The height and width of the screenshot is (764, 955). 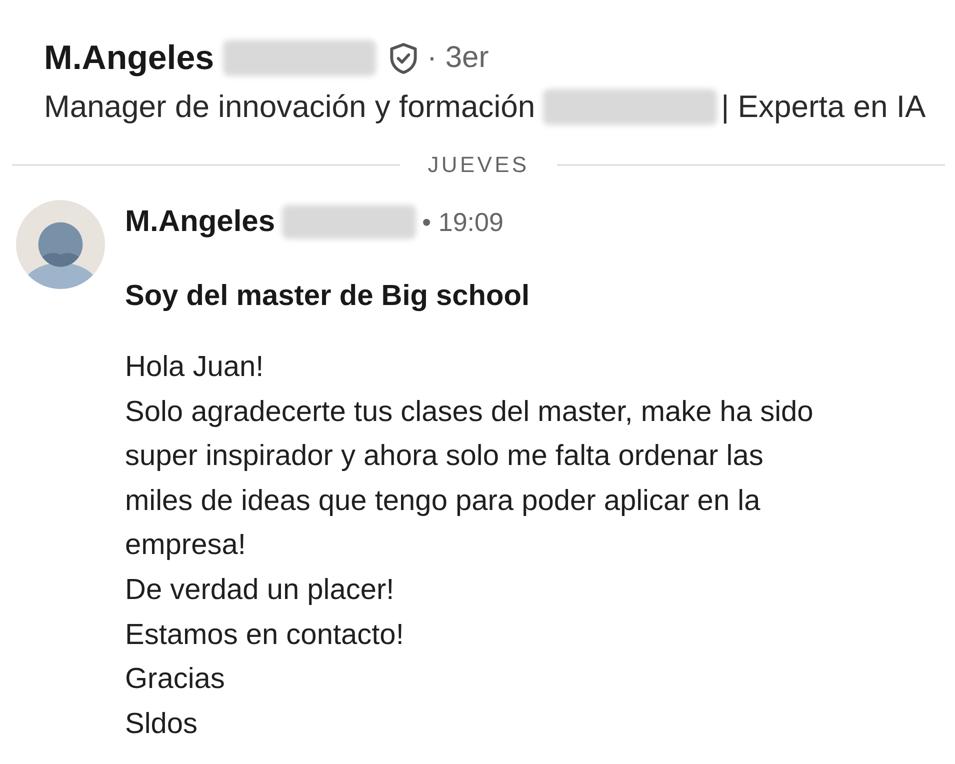 I want to click on sender-name: M.Angeles, so click(x=200, y=222).